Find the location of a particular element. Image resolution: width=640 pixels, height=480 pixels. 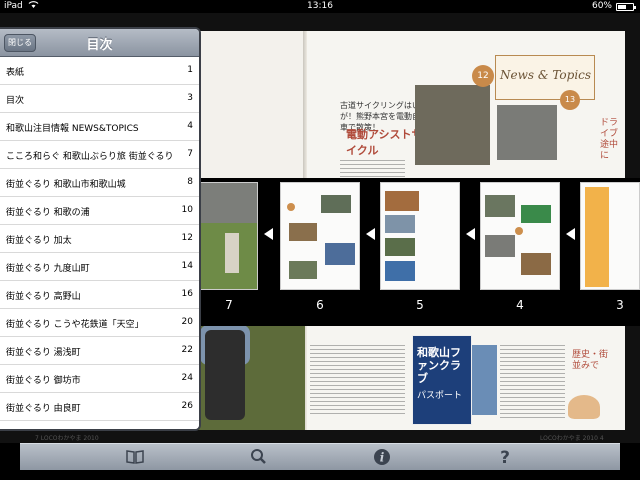

brochure-image: 和歌山ファンクラブ パスポート is located at coordinates (442, 380).